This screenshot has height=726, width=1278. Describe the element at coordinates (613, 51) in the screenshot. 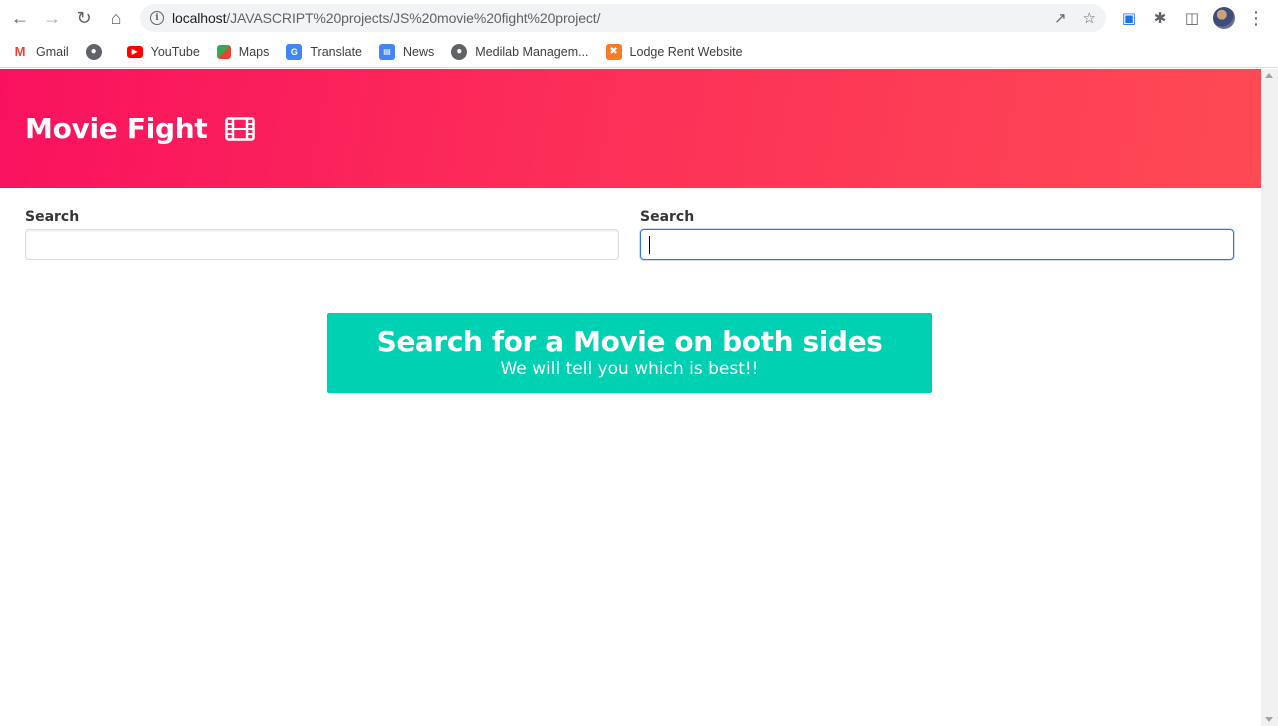

I see `xampp-icon: ✖` at that location.